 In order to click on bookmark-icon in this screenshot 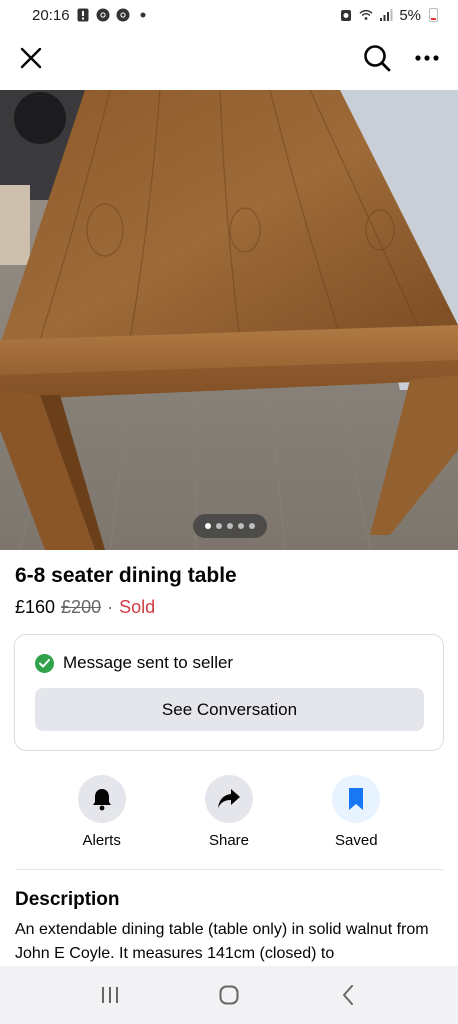, I will do `click(356, 799)`.